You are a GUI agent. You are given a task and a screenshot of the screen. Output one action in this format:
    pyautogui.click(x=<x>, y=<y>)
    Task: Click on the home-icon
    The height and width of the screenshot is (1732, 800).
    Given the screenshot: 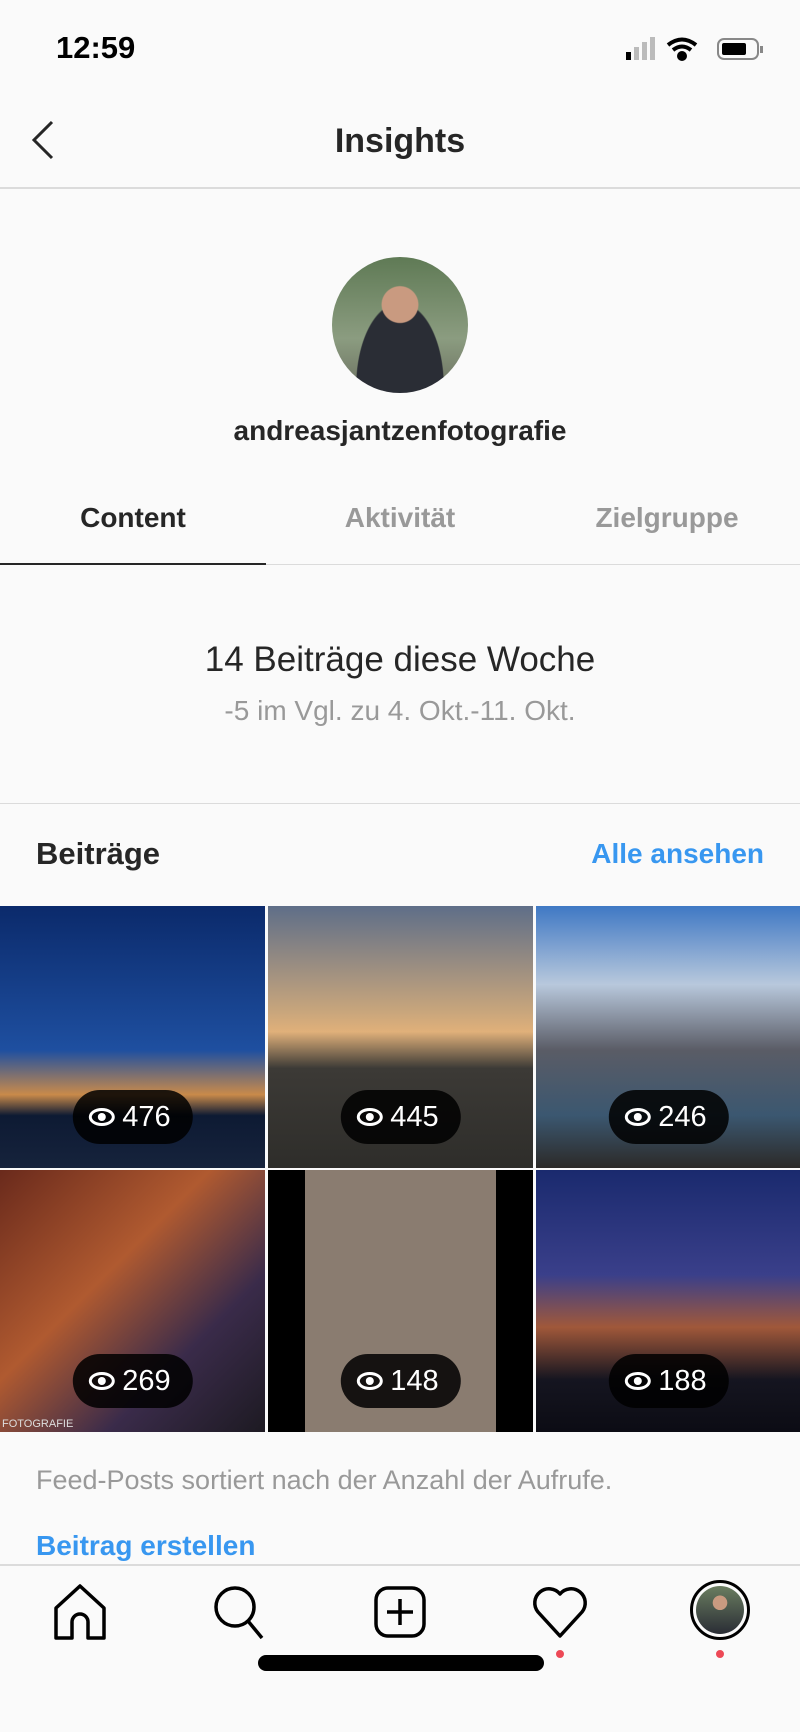 What is the action you would take?
    pyautogui.click(x=80, y=1612)
    